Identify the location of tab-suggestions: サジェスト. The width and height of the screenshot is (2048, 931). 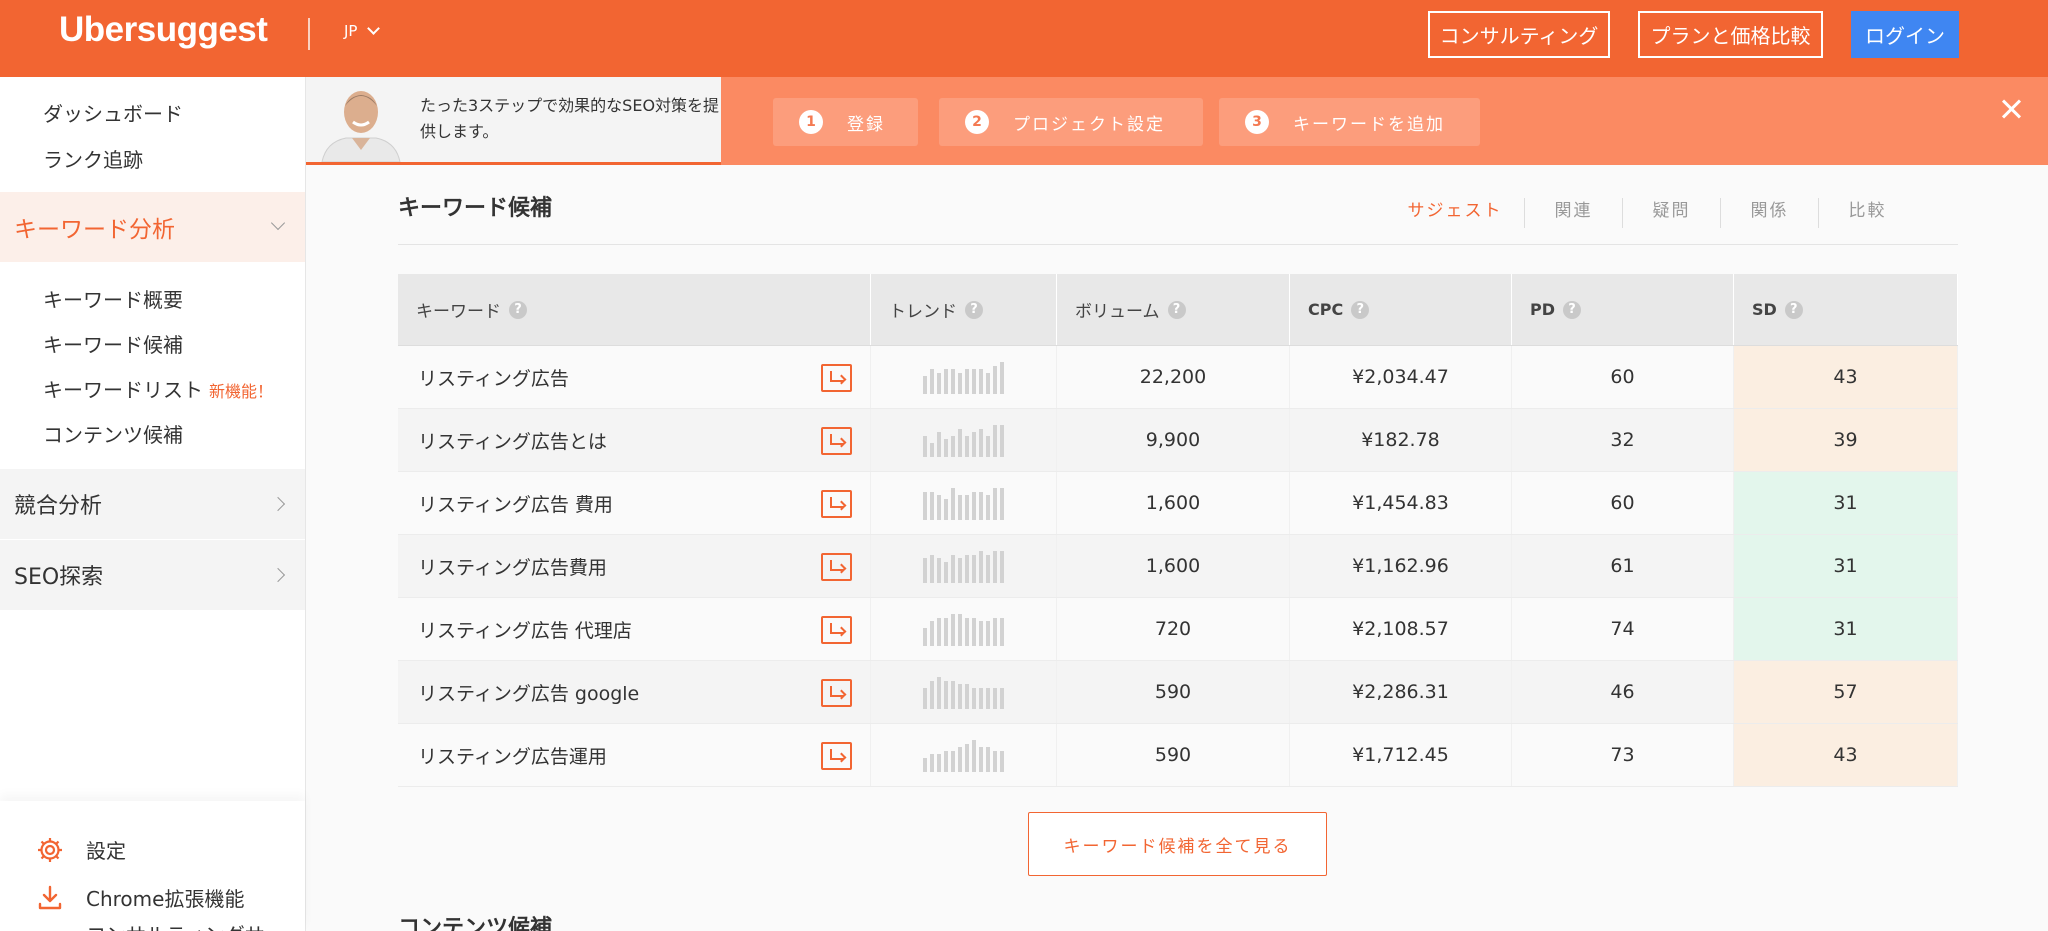
(1455, 213).